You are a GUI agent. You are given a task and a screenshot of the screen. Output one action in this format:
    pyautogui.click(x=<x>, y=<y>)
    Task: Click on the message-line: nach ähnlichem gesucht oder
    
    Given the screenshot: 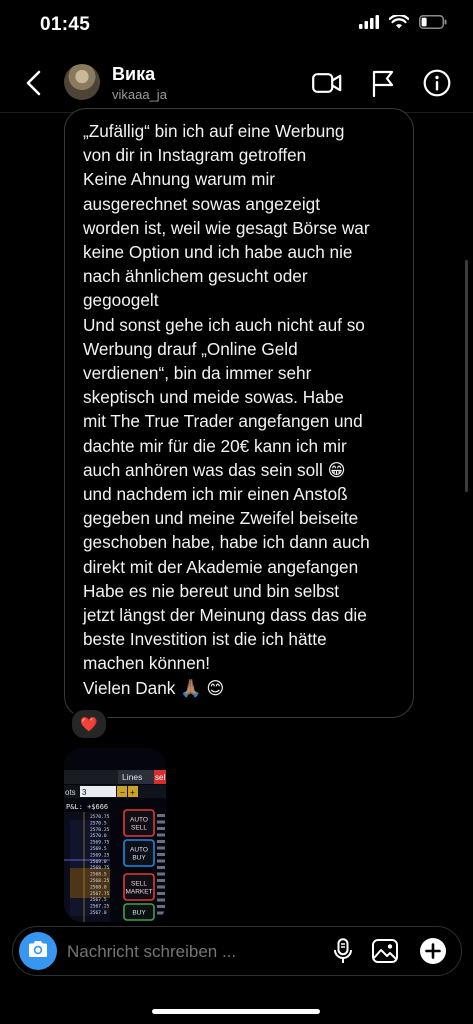 What is the action you would take?
    pyautogui.click(x=195, y=276)
    